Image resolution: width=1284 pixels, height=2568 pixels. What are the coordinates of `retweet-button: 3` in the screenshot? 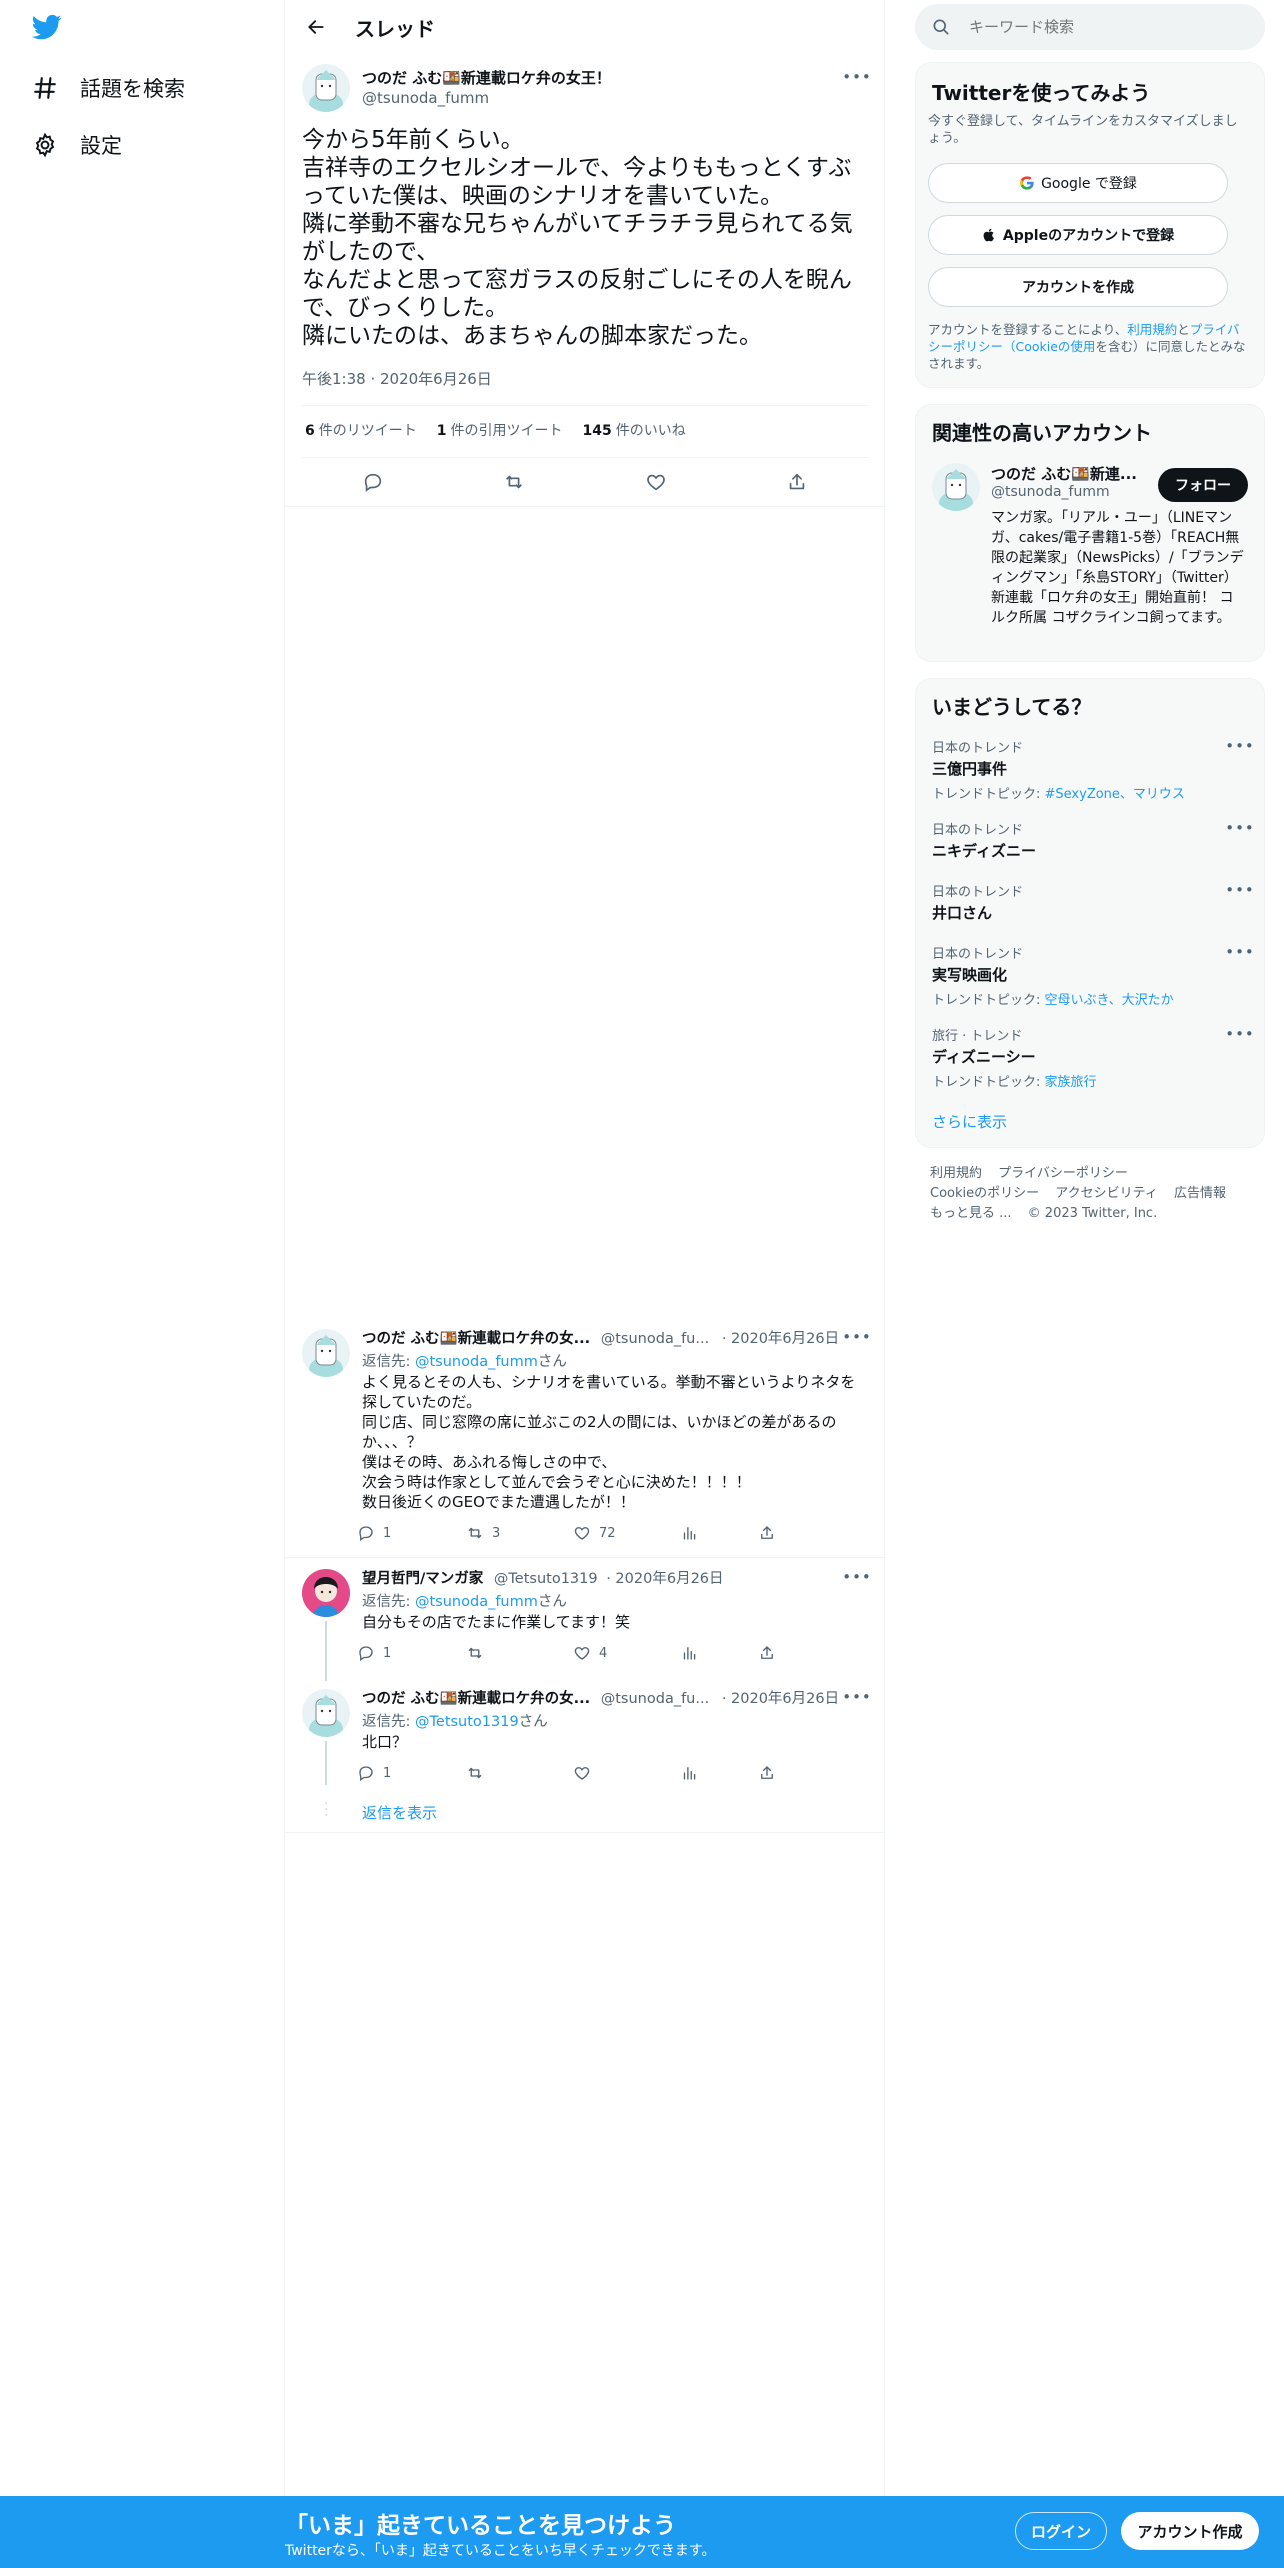 It's located at (519, 1533).